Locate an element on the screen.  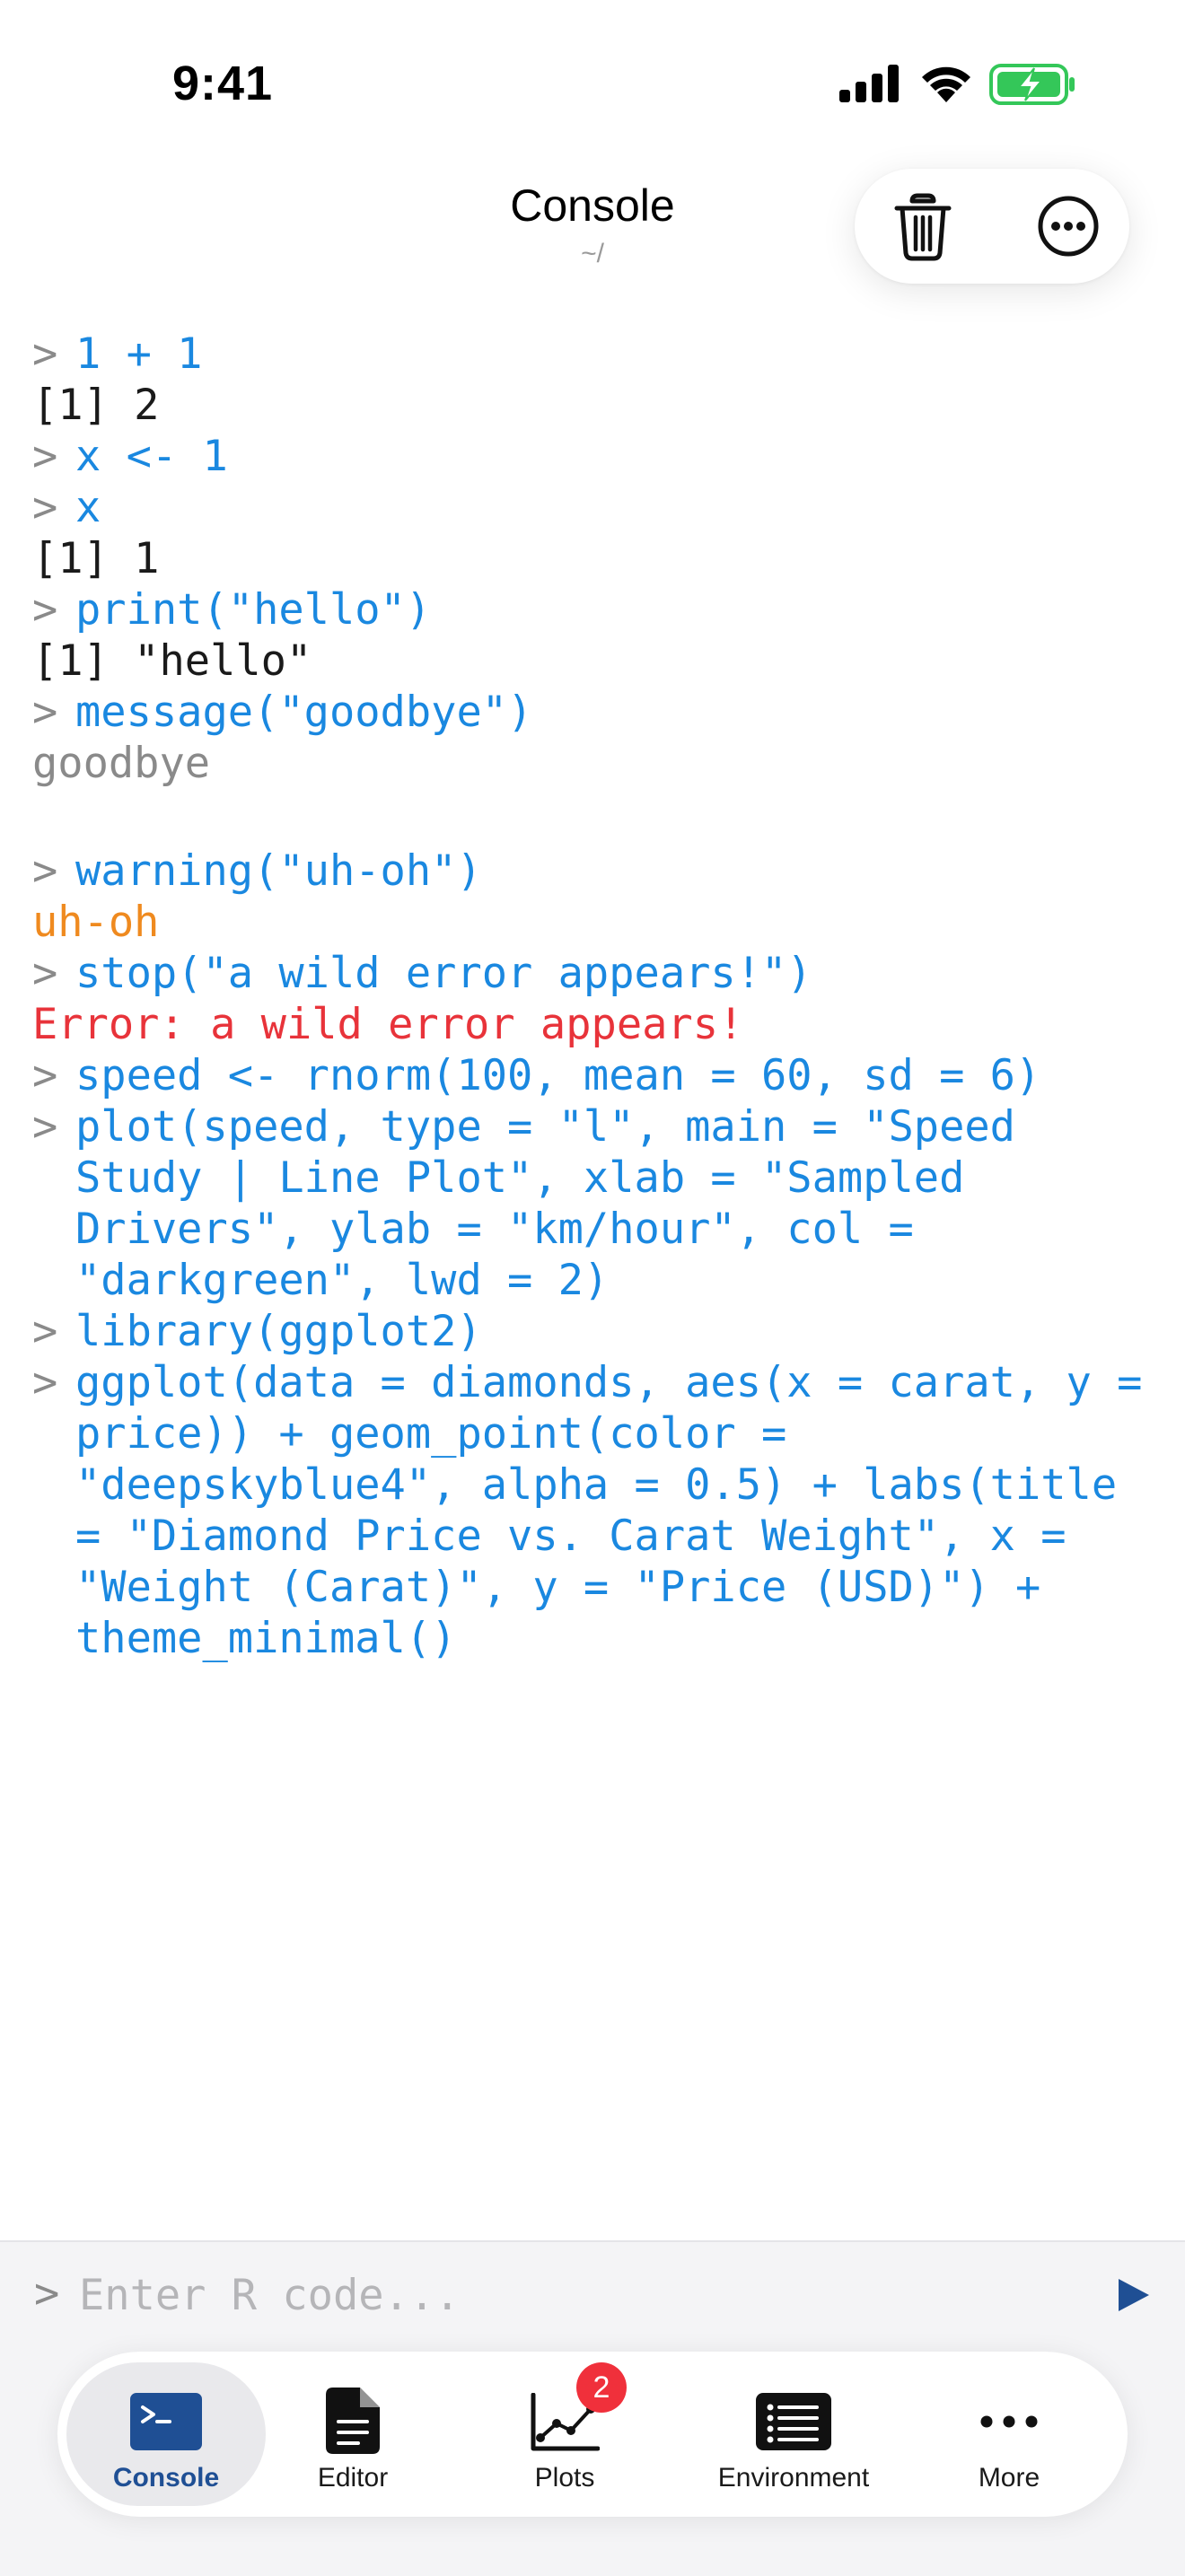
console-line: > speed <- rnorm(100, mean = 60, sd = 6) is located at coordinates (593, 1075).